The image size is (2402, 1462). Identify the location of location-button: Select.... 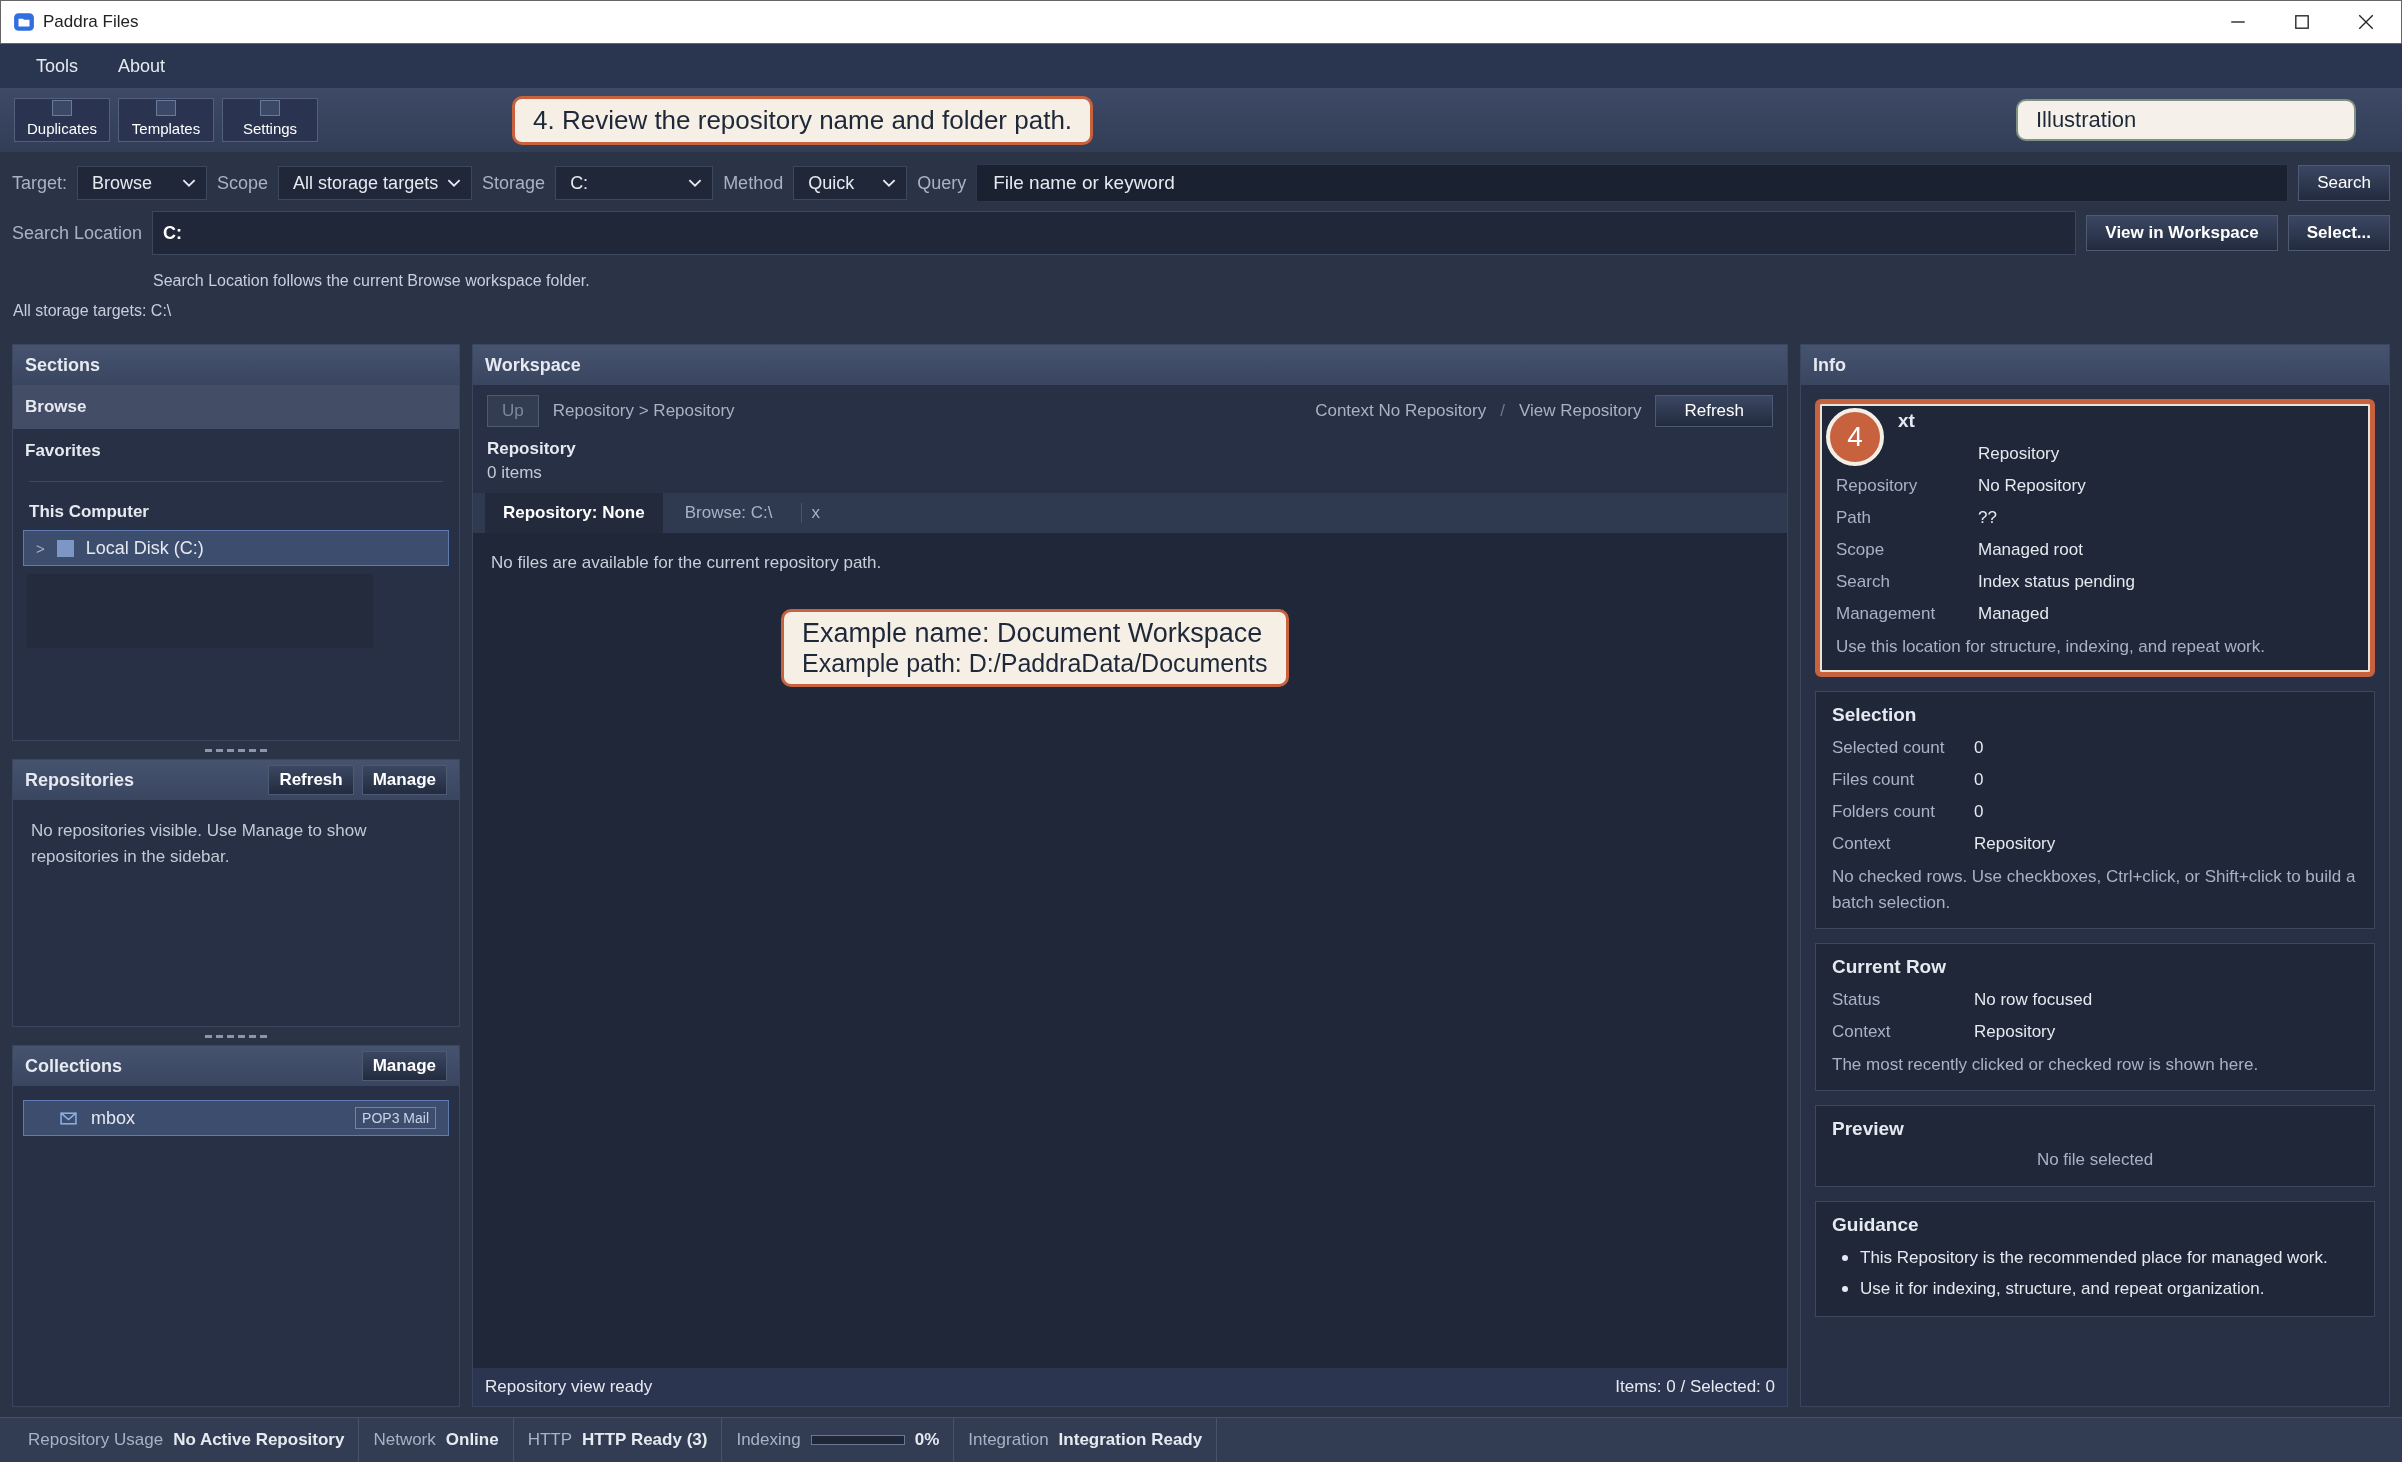
(2338, 233).